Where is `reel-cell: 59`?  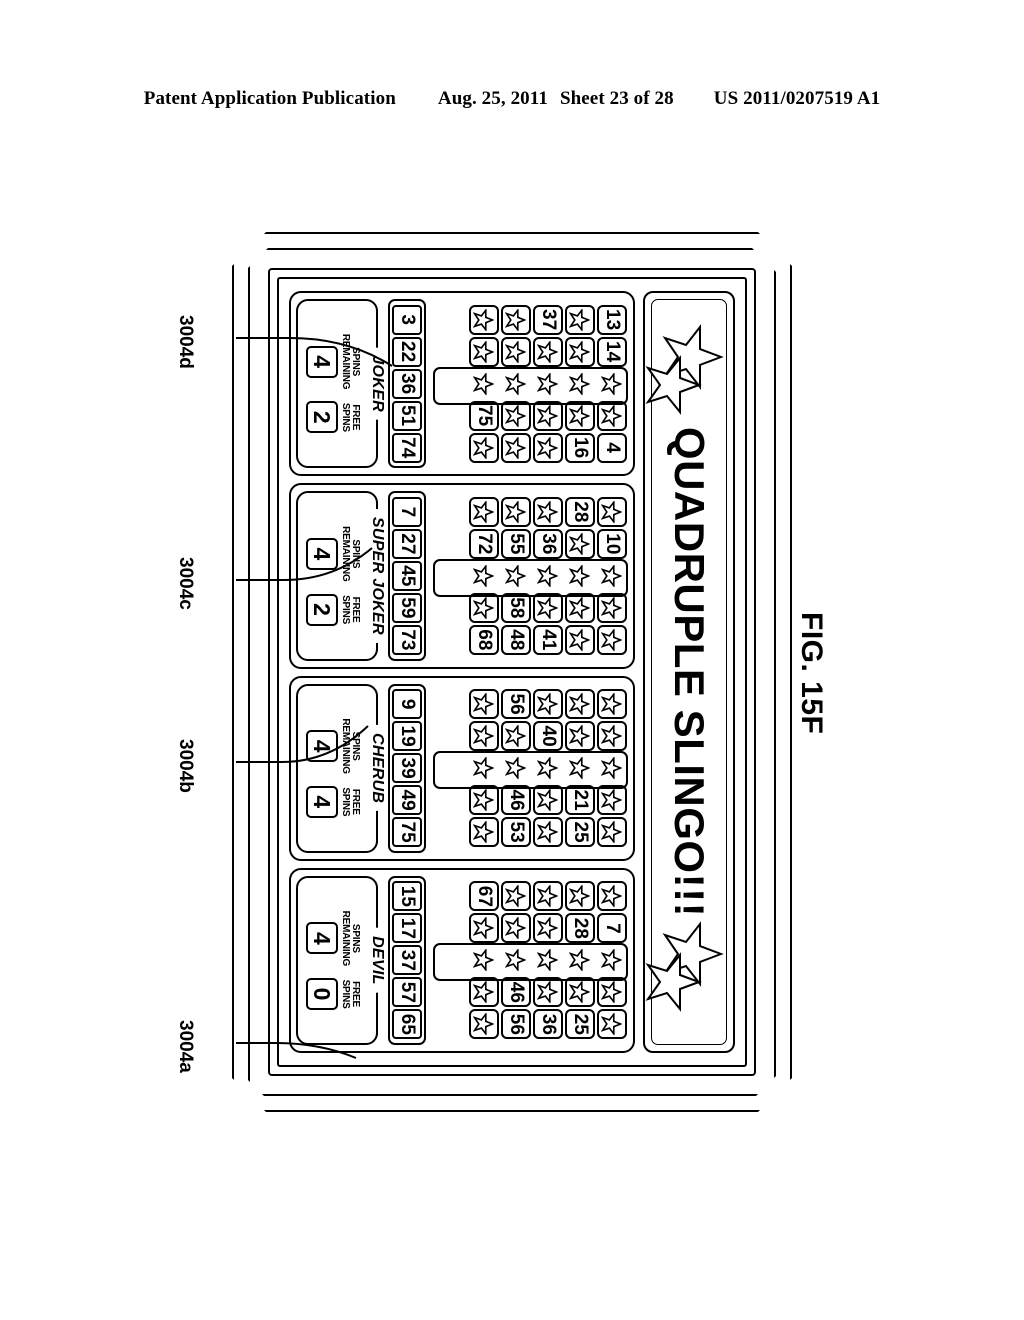
reel-cell: 59 is located at coordinates (407, 607).